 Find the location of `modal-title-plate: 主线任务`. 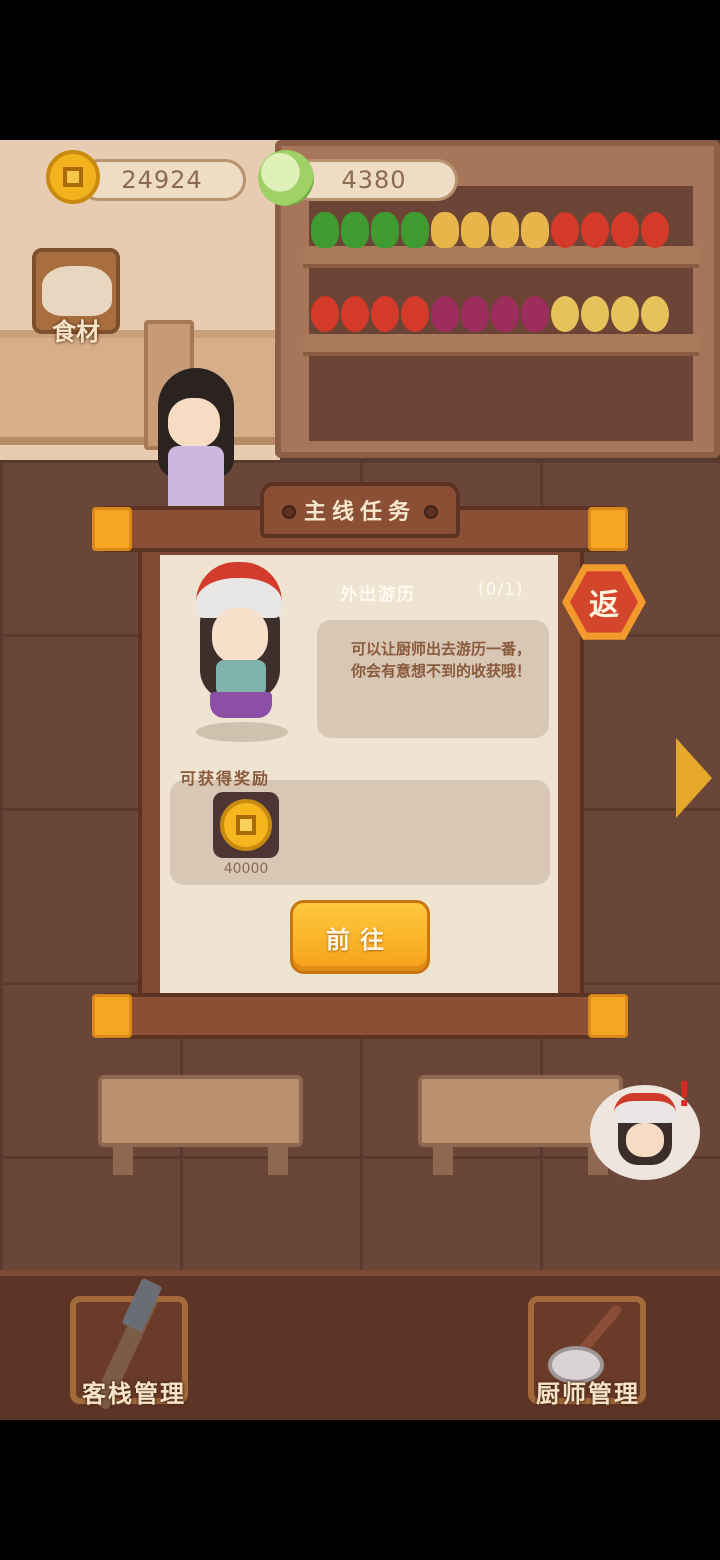

modal-title-plate: 主线任务 is located at coordinates (360, 510).